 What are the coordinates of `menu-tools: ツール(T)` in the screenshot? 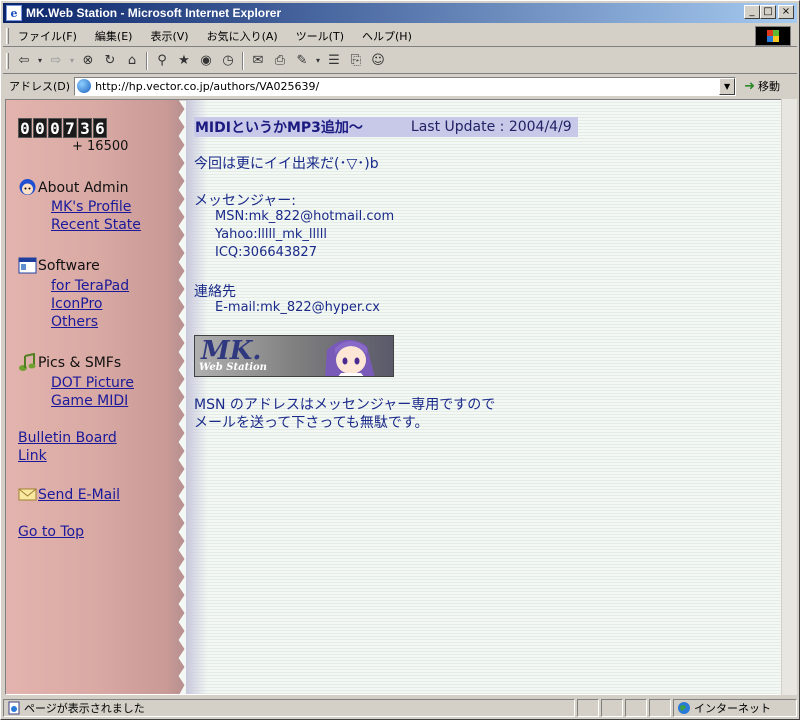 It's located at (320, 36).